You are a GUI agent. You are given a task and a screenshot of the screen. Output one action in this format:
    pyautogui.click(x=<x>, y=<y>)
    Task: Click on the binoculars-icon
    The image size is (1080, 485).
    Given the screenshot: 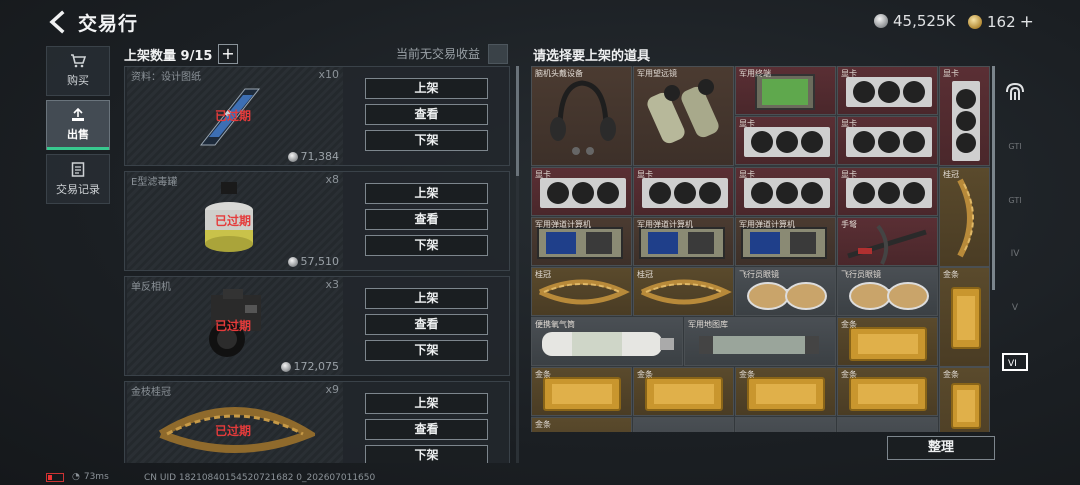 What is the action you would take?
    pyautogui.click(x=683, y=111)
    